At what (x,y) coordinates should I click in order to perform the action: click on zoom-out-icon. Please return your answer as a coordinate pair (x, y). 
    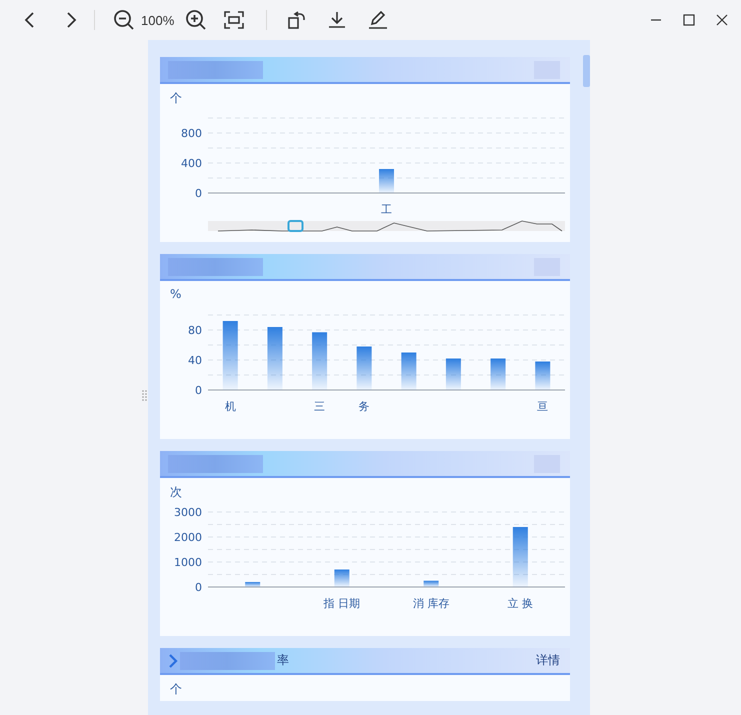
    Looking at the image, I should click on (124, 20).